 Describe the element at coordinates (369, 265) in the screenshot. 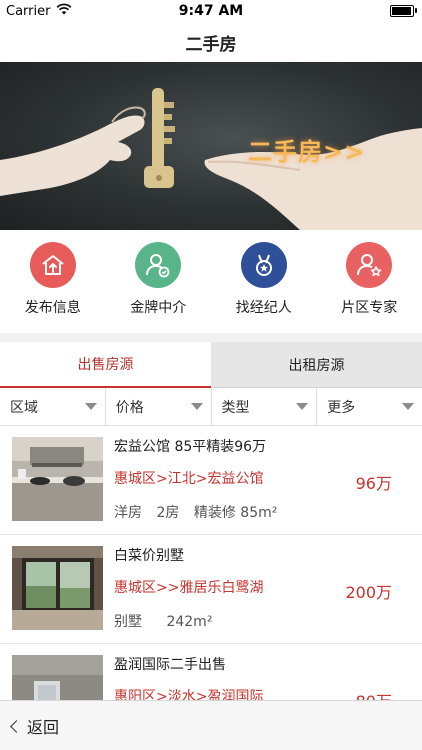

I see `expert-star-icon` at that location.